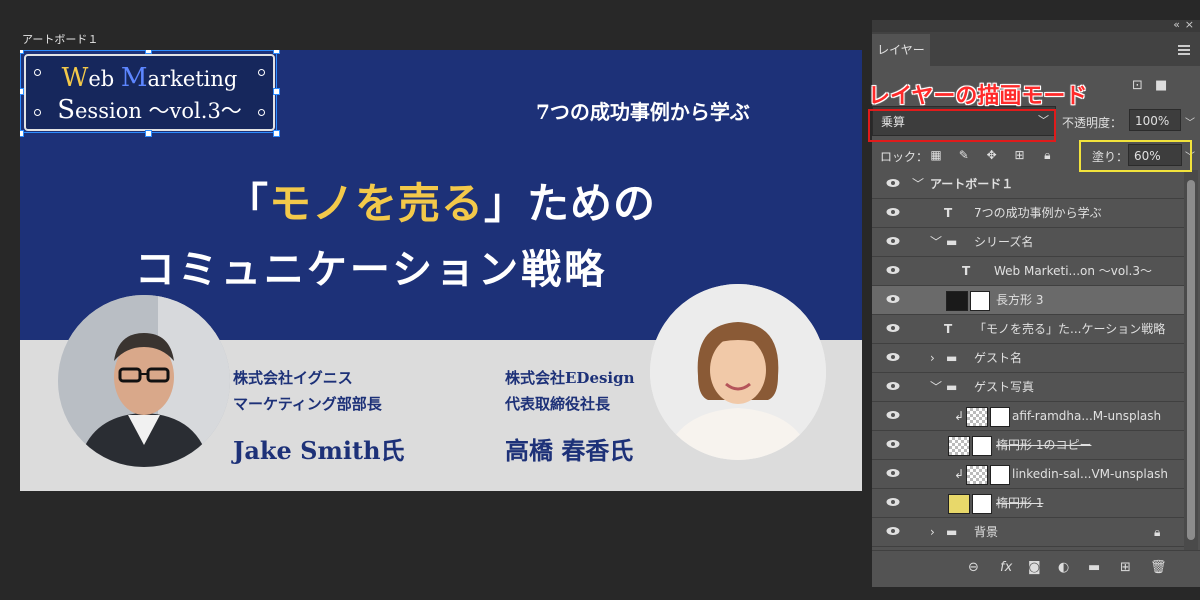 This screenshot has height=600, width=1200. Describe the element at coordinates (1125, 567) in the screenshot. I see `new-layer-icon: ⊞` at that location.